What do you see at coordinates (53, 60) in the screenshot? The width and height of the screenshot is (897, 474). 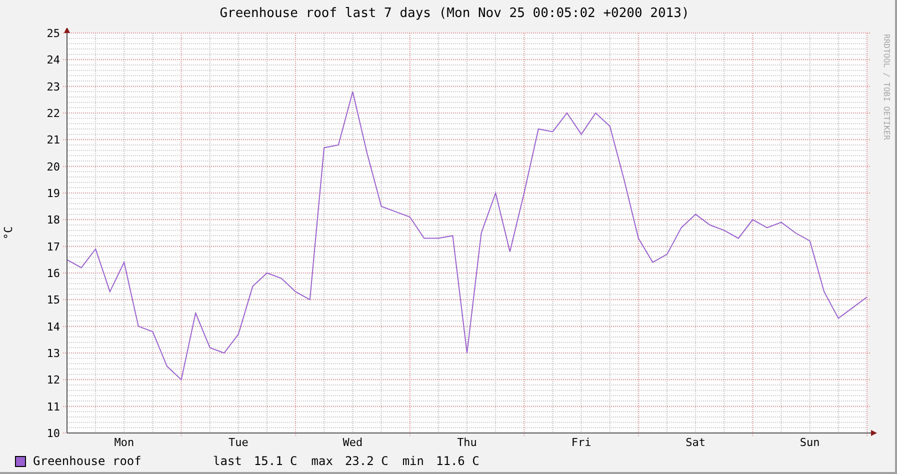 I see `y-tick-label: 24` at bounding box center [53, 60].